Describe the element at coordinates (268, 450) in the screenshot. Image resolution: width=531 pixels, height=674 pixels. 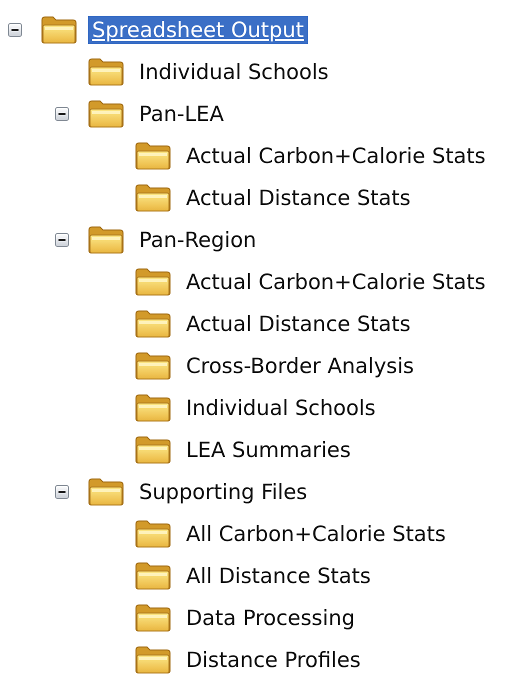
I see `tree-item: LEA Summaries` at that location.